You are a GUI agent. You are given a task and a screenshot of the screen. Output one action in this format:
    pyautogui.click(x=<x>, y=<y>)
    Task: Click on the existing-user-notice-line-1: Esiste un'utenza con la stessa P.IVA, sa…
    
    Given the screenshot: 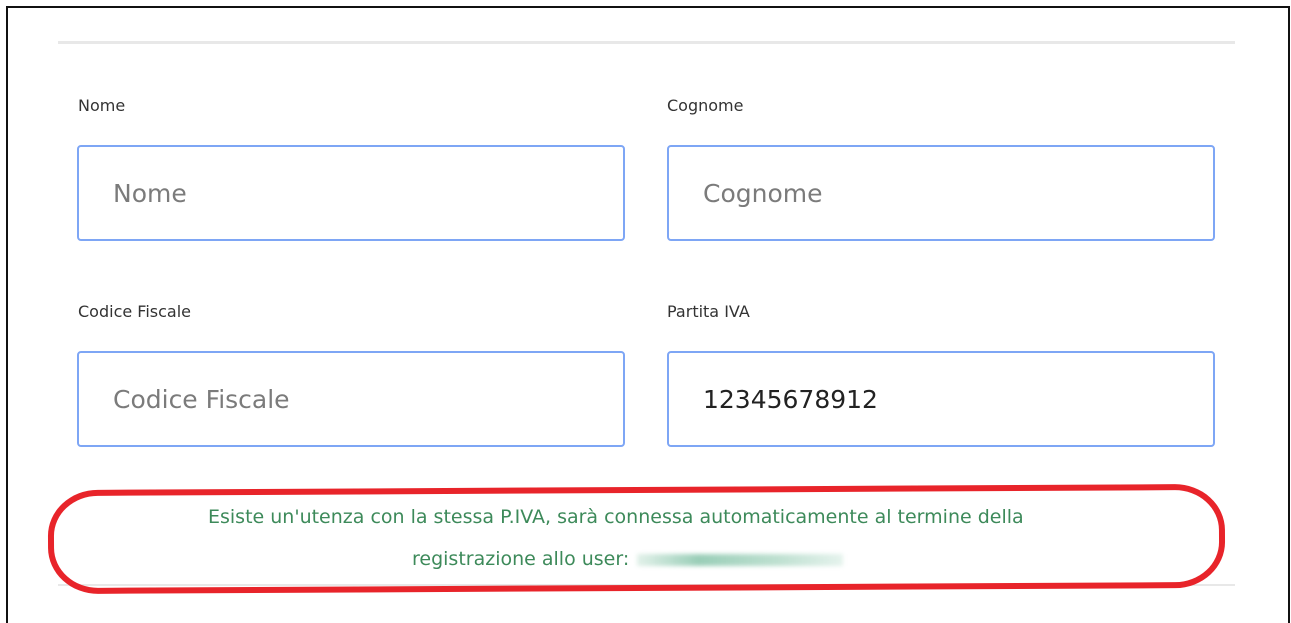 What is the action you would take?
    pyautogui.click(x=616, y=517)
    